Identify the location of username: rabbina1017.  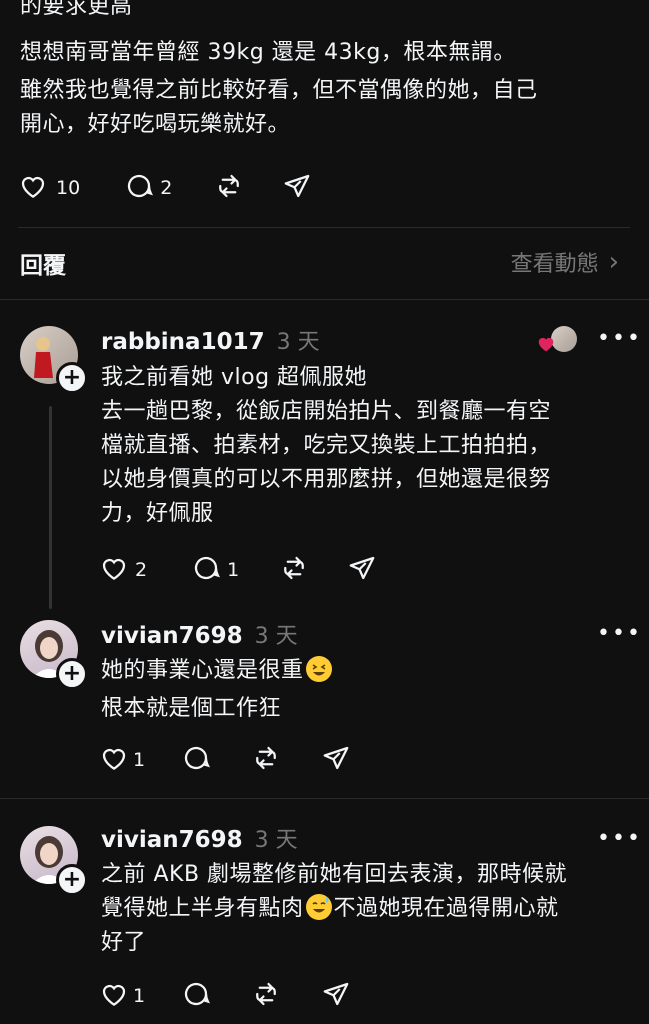
(183, 342).